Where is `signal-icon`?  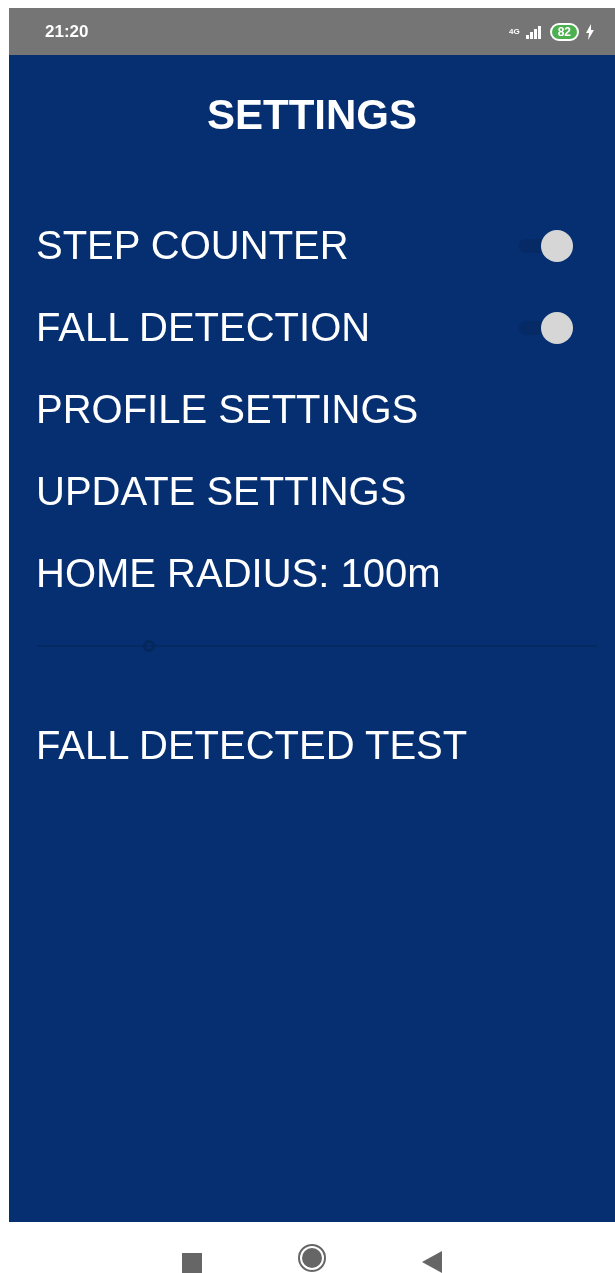
signal-icon is located at coordinates (534, 31).